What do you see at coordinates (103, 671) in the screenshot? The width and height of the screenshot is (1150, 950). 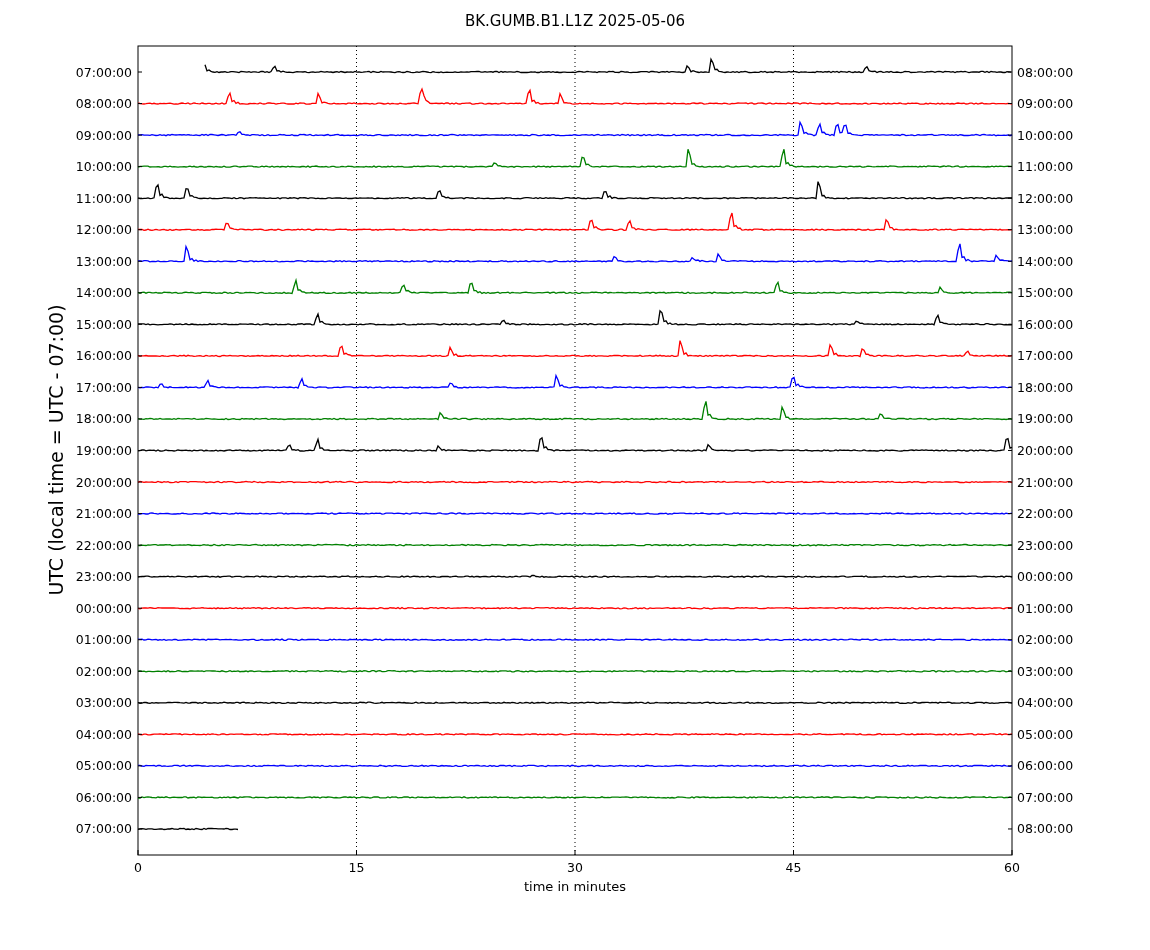 I see `utc-time-label: 02:00:00` at bounding box center [103, 671].